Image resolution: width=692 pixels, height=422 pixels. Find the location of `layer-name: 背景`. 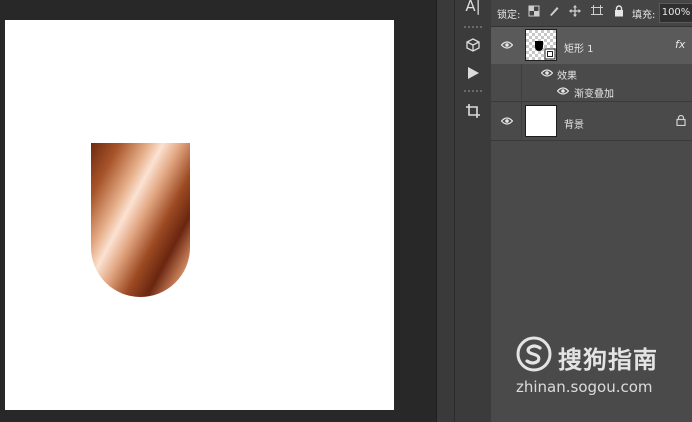

layer-name: 背景 is located at coordinates (574, 125).